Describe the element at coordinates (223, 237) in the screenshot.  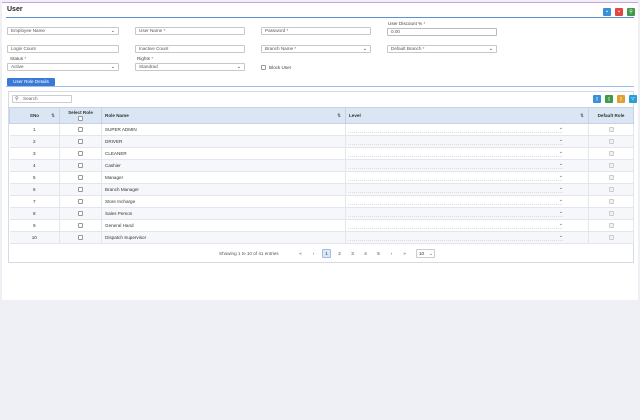
I see `role-name-cell: Dispatch Supervisor` at that location.